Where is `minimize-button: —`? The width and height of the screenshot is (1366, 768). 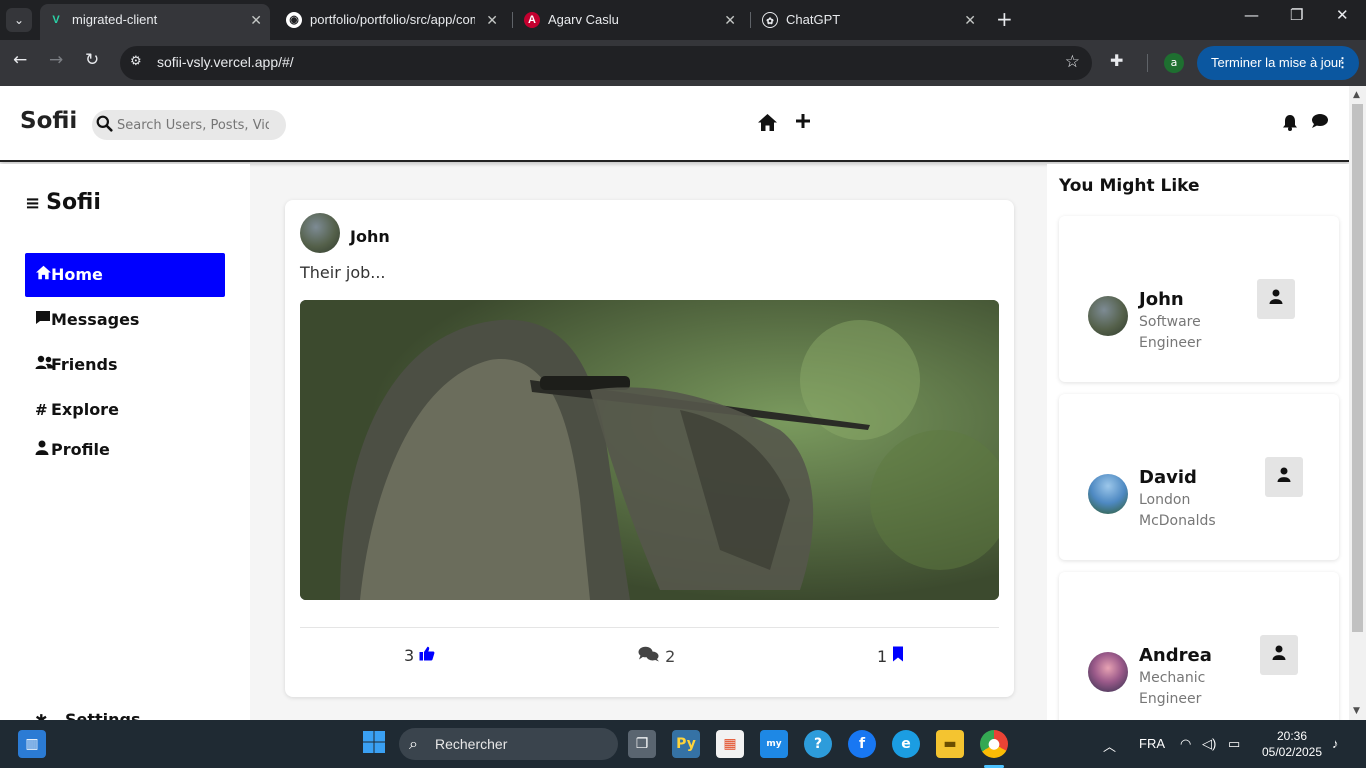
minimize-button: — is located at coordinates (1251, 15).